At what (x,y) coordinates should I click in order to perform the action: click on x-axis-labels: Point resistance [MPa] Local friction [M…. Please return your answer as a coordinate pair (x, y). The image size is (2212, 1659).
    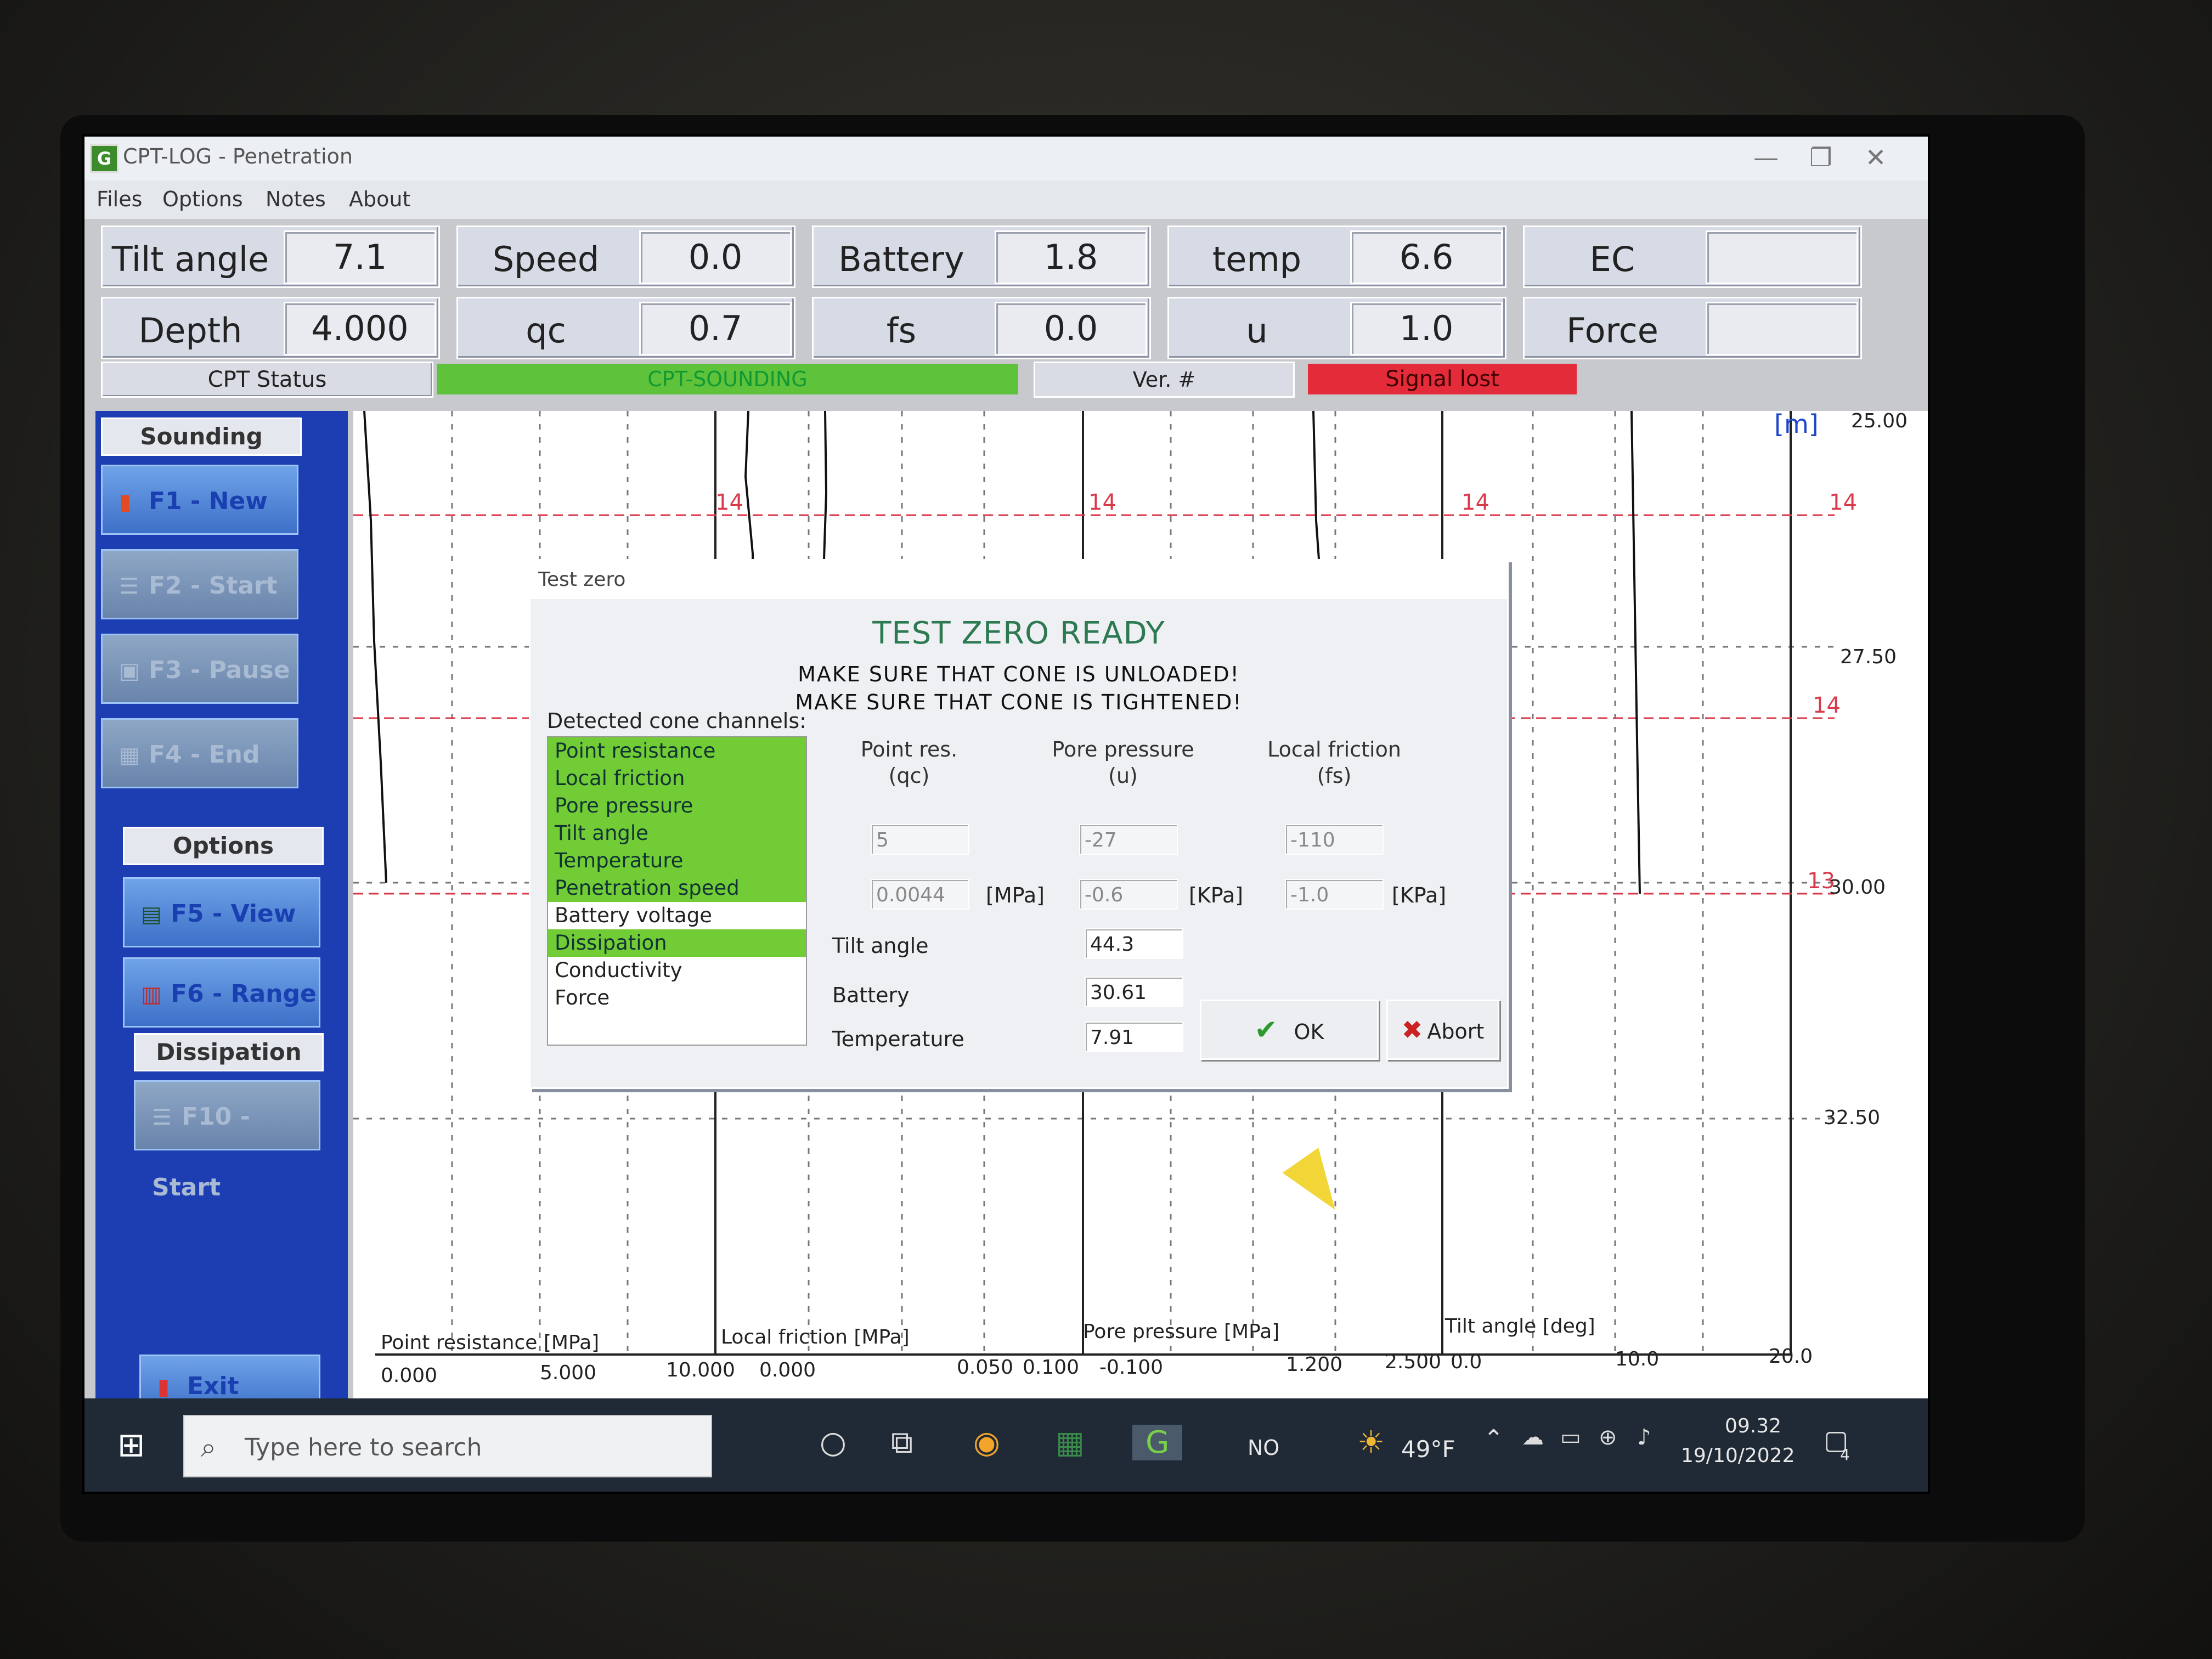
    Looking at the image, I should click on (1097, 1351).